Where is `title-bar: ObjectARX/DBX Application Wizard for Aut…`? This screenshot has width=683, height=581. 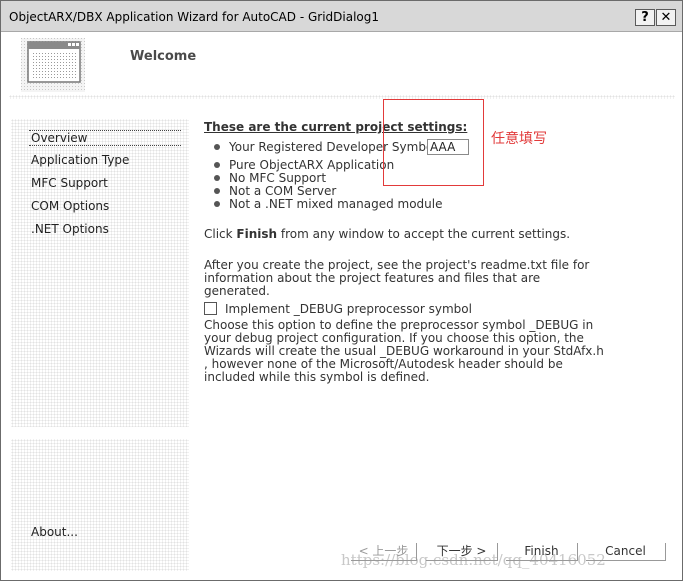
title-bar: ObjectARX/DBX Application Wizard for Aut… is located at coordinates (341, 16).